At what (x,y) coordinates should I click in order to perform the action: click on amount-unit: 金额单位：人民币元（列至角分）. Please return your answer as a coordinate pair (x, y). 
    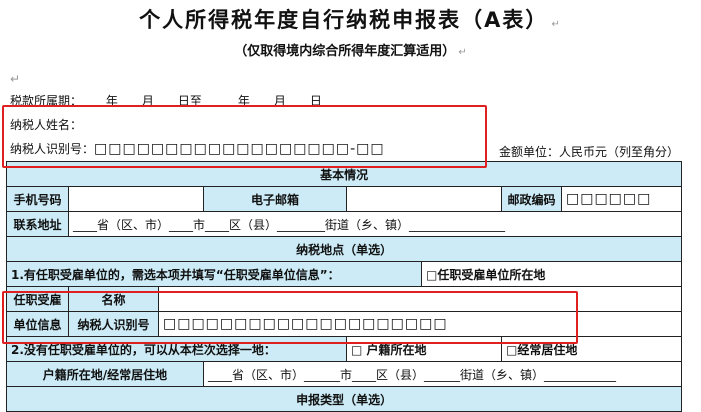
    Looking at the image, I should click on (589, 152).